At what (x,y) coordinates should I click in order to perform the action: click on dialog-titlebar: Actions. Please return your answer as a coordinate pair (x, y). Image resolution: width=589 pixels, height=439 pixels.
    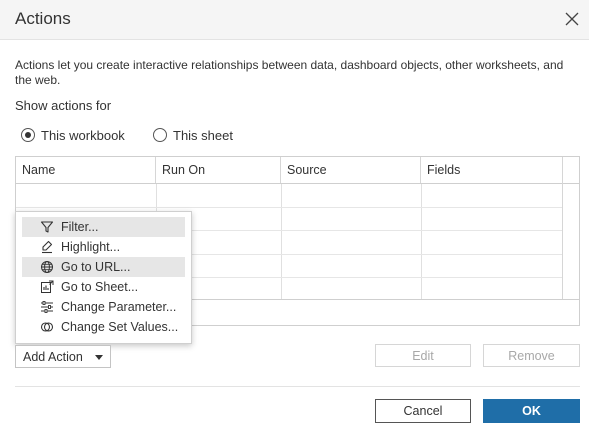
    Looking at the image, I should click on (294, 20).